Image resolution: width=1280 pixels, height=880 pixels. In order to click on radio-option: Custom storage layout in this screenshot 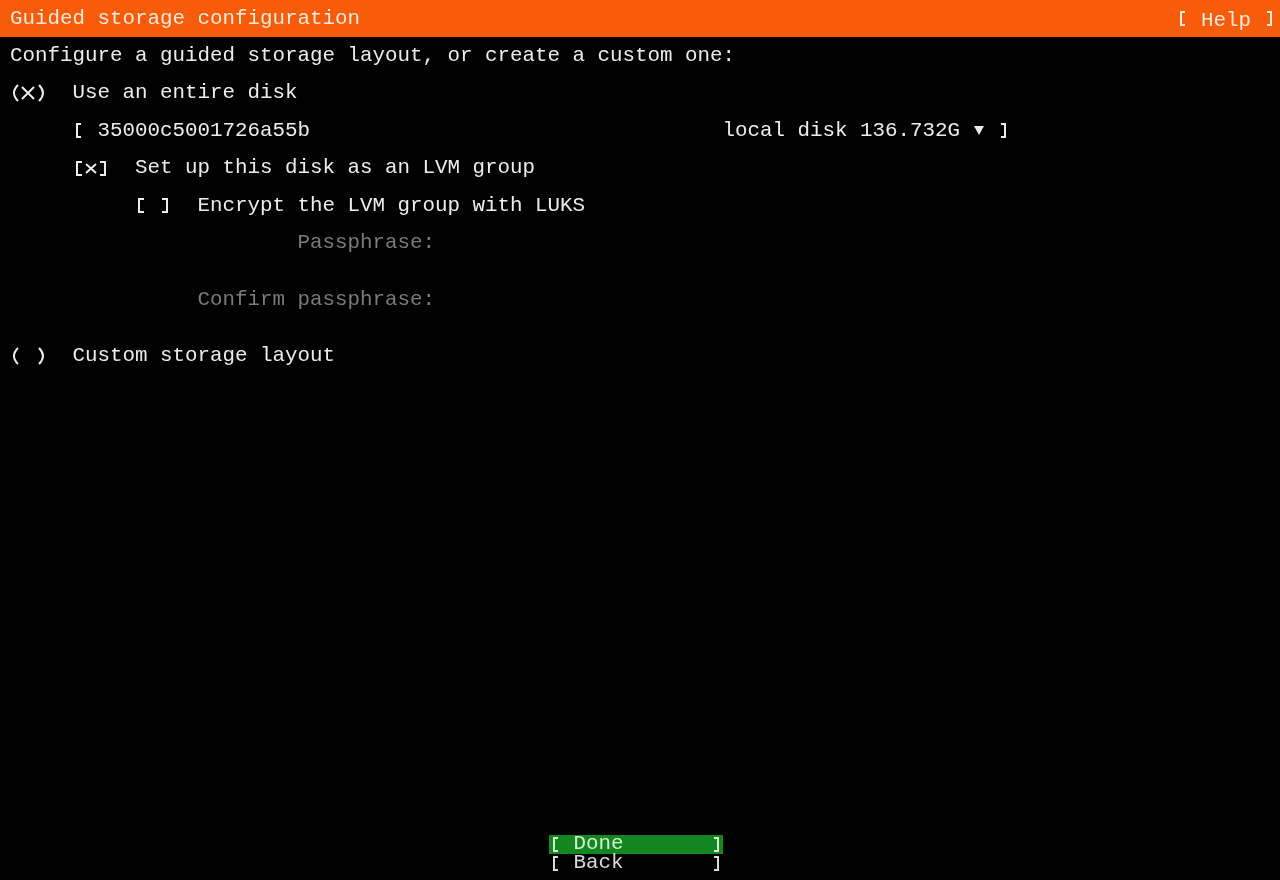, I will do `click(172, 355)`.